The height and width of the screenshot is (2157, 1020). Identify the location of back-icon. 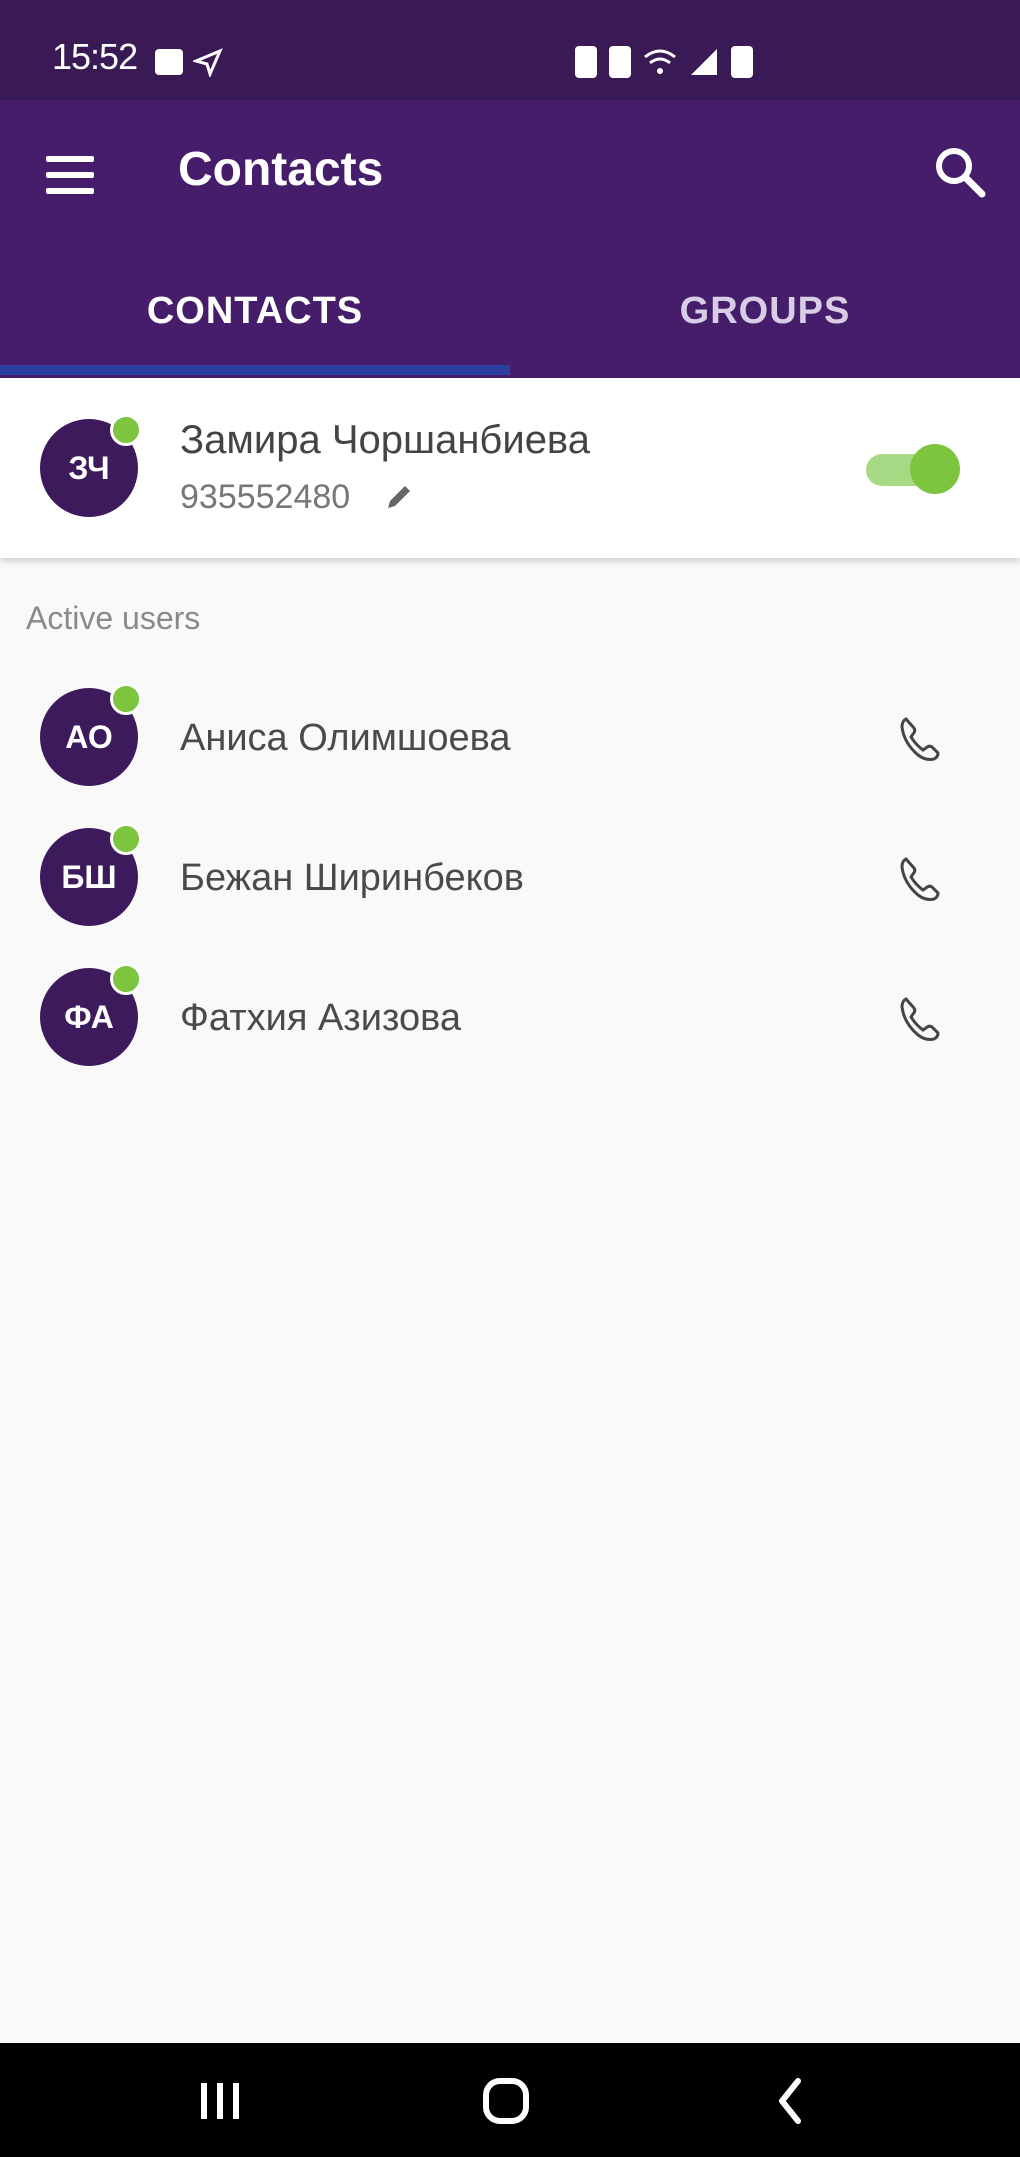
(790, 2101).